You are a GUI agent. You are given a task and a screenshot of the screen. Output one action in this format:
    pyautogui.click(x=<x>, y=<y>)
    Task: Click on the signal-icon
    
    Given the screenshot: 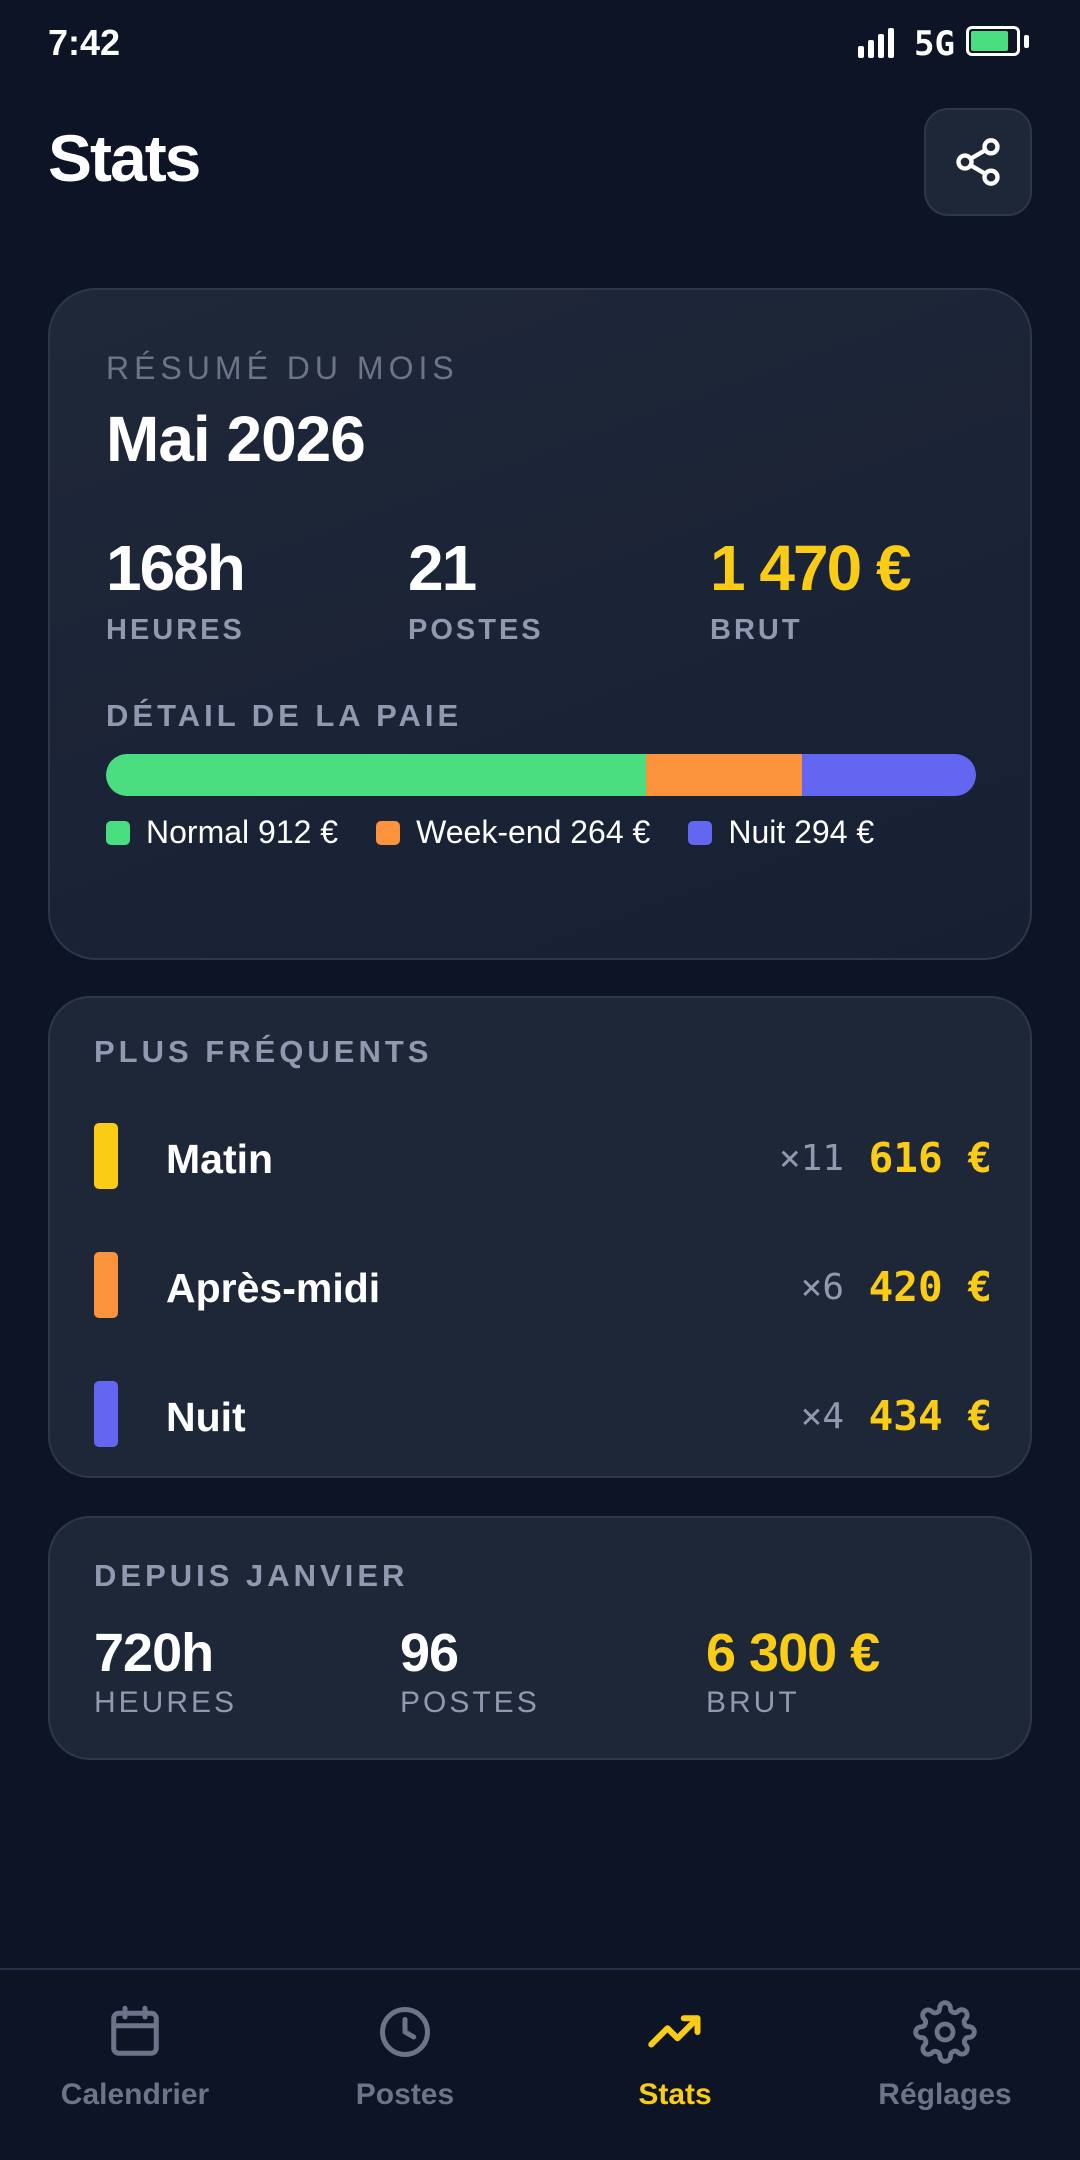 What is the action you would take?
    pyautogui.click(x=876, y=42)
    